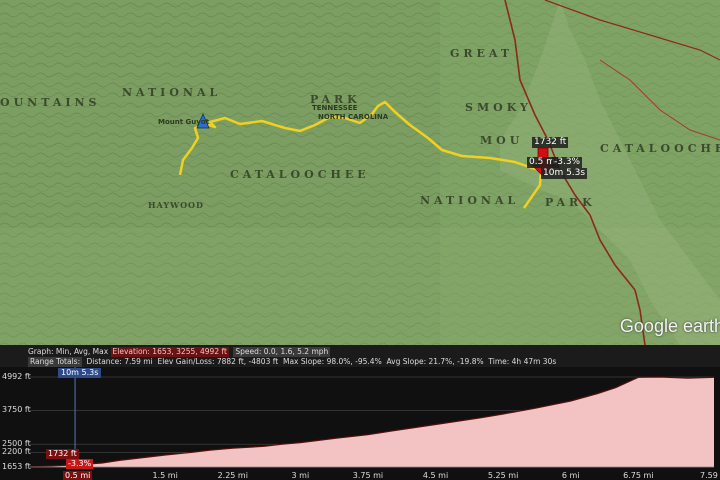  What do you see at coordinates (435, 361) in the screenshot?
I see `avg-slope-stat: Avg Slope: 21.7%, -19.8%` at bounding box center [435, 361].